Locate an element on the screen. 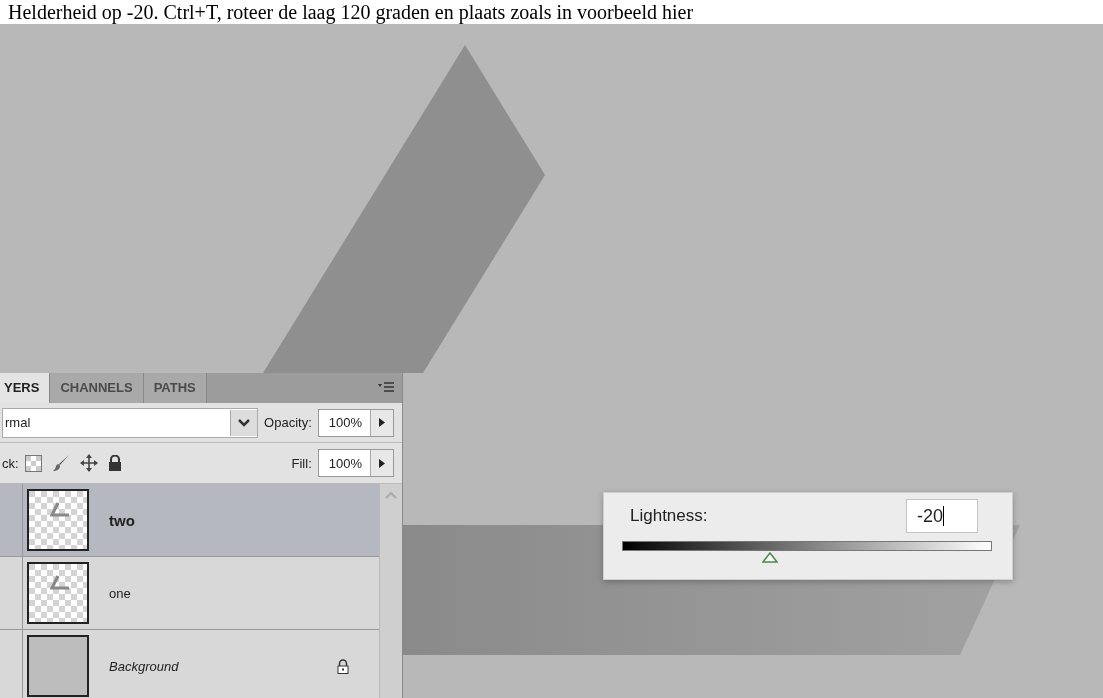 The width and height of the screenshot is (1103, 698). fill-label: Fill: is located at coordinates (301, 463).